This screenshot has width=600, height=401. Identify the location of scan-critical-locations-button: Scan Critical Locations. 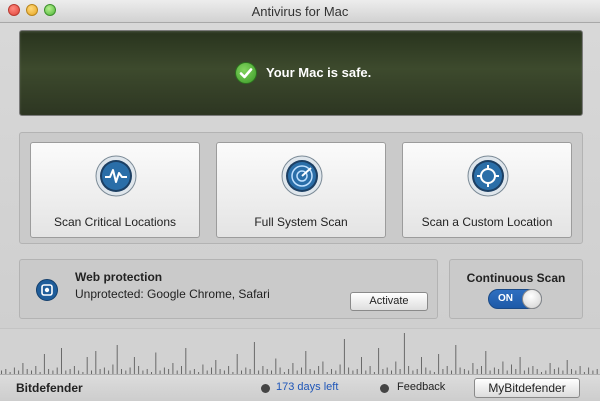
(115, 190).